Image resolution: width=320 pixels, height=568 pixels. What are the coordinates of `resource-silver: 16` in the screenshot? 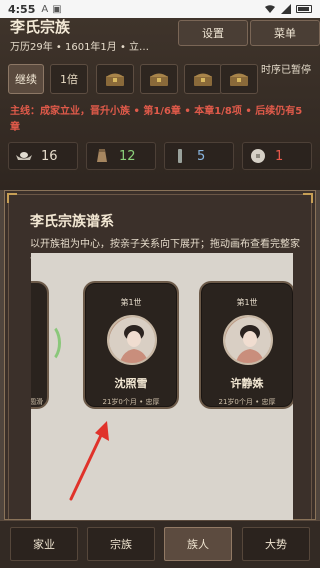 It's located at (43, 156).